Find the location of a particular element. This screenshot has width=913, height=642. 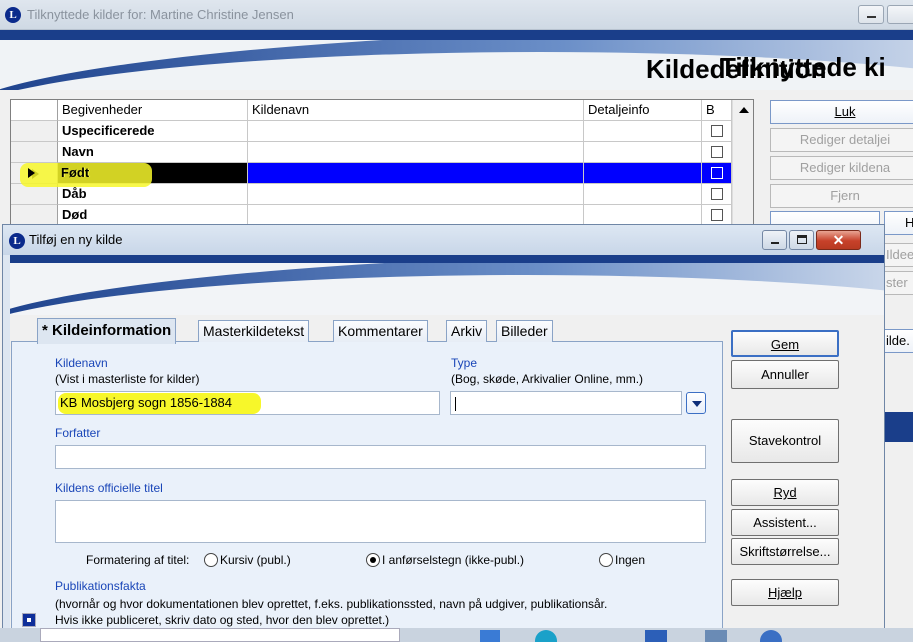

hjaelp-label: Hjælp is located at coordinates (785, 592).